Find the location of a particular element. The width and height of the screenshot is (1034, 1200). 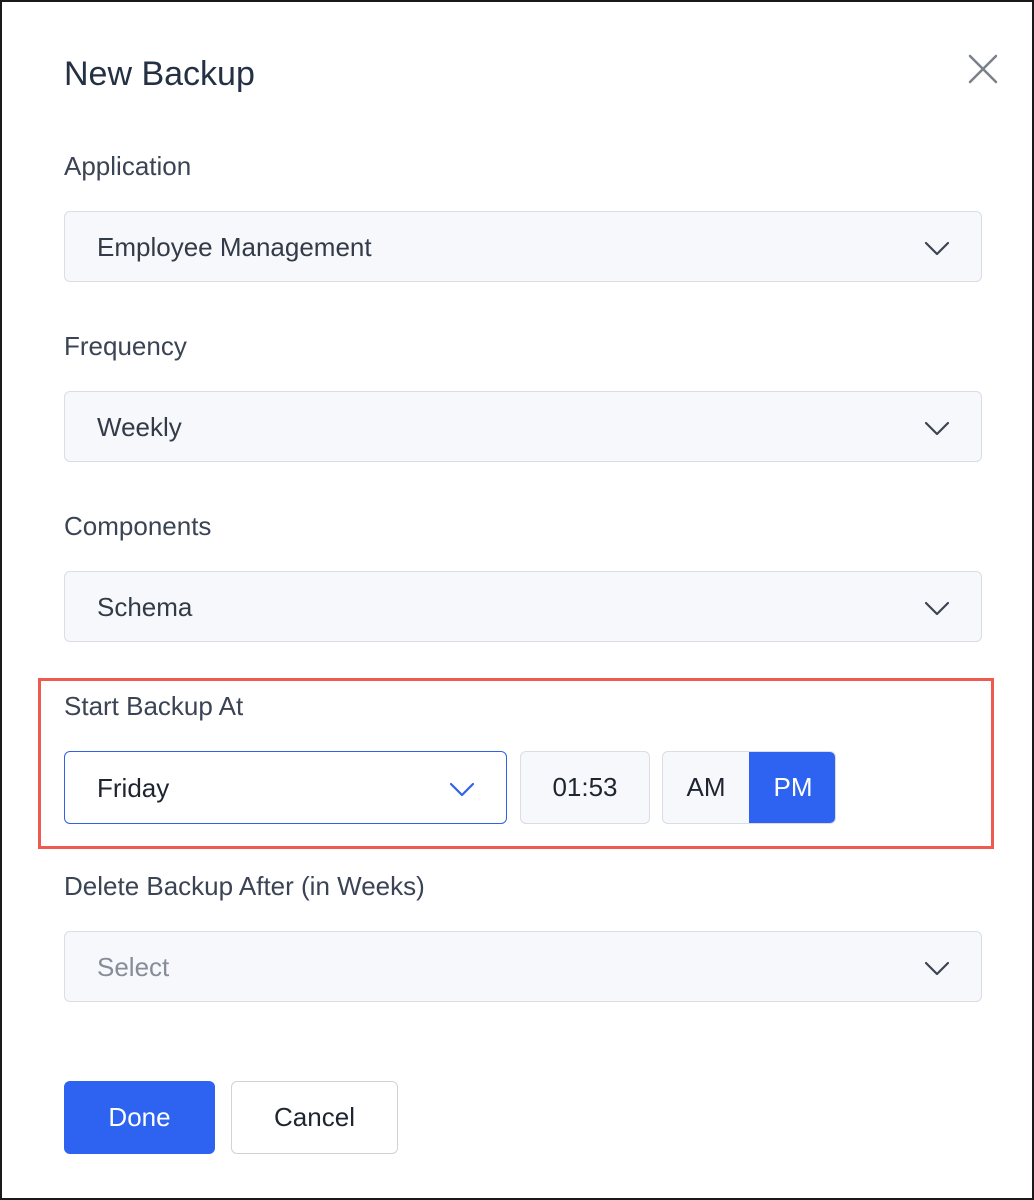

day-select: Friday is located at coordinates (285, 787).